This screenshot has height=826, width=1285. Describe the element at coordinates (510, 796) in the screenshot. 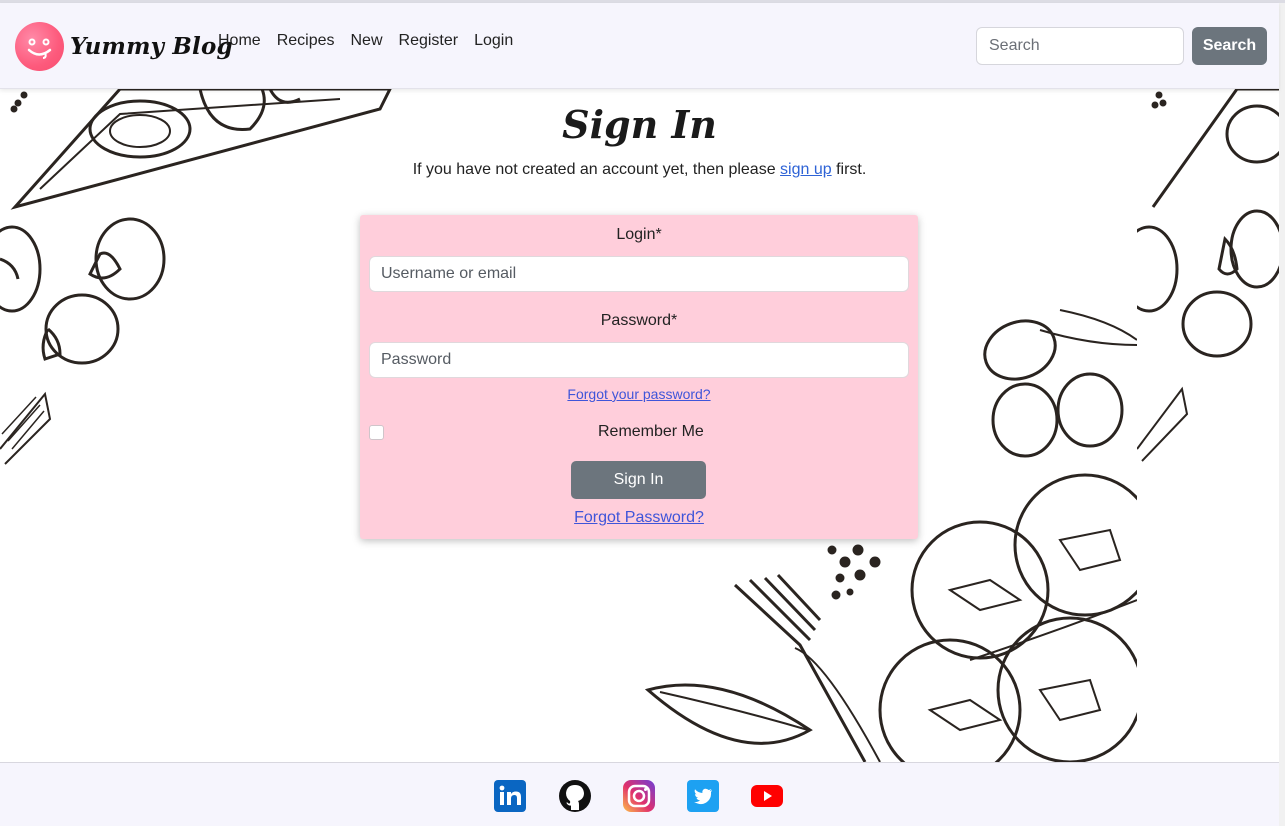

I see `linkedin-icon` at that location.